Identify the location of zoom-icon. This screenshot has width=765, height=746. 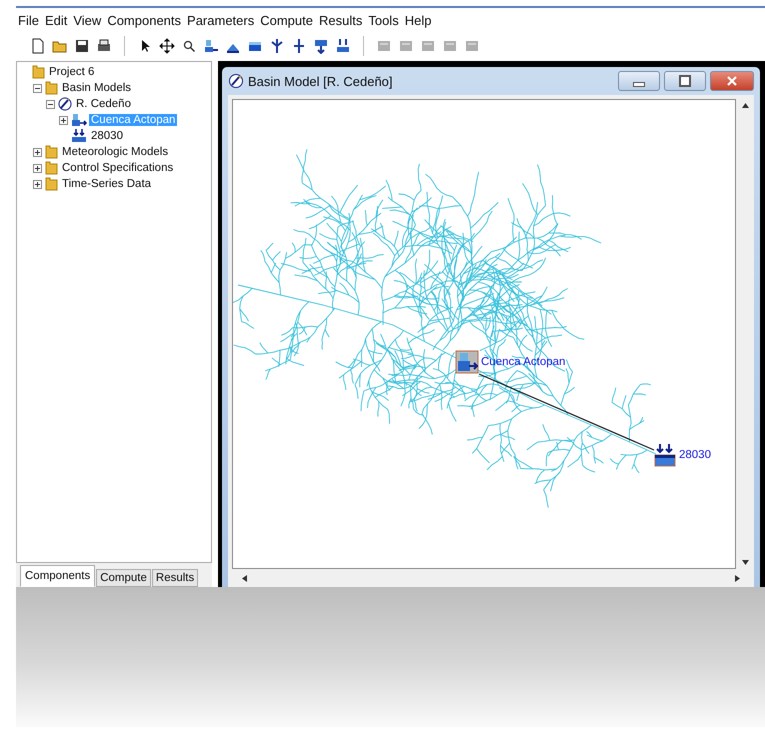
(189, 46).